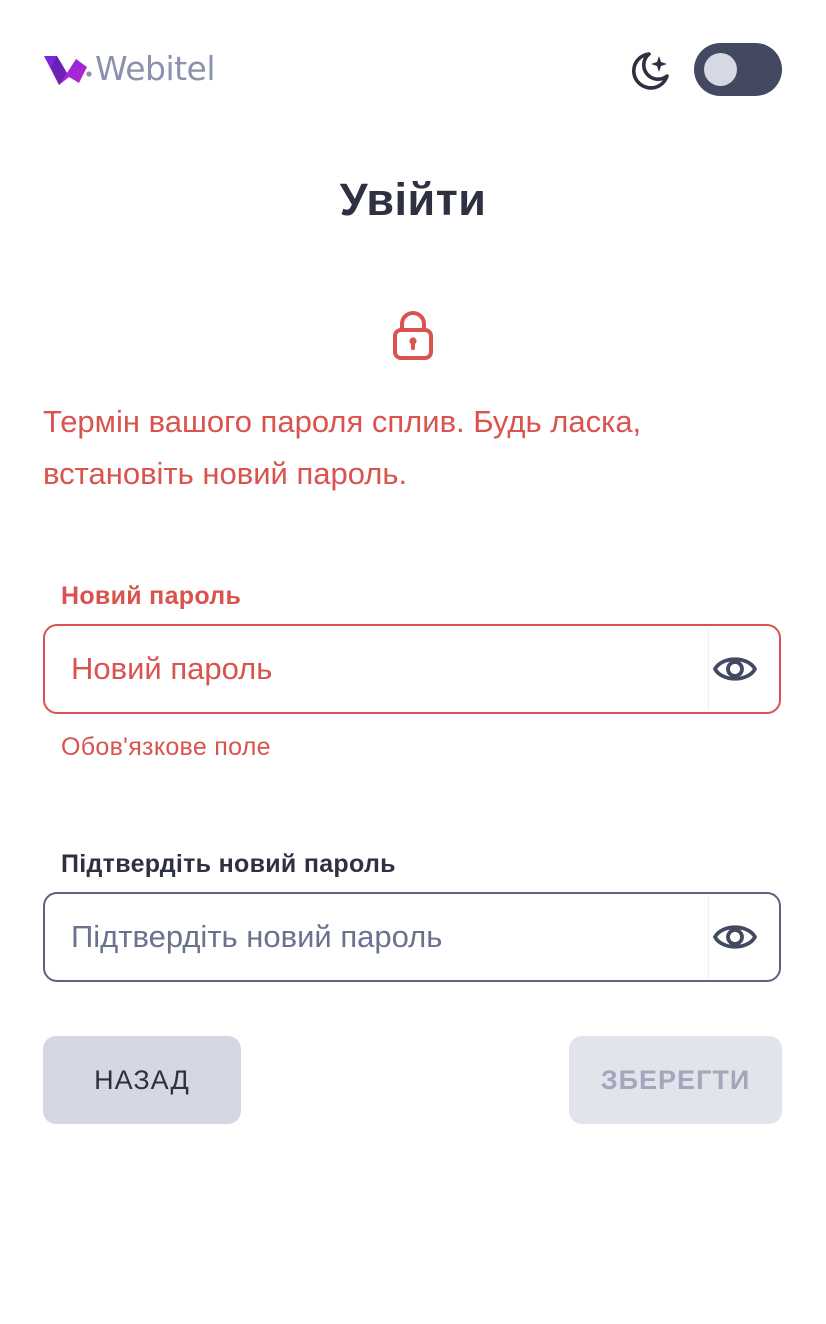 The width and height of the screenshot is (826, 1324). Describe the element at coordinates (381, 669) in the screenshot. I see `new-password-input` at that location.